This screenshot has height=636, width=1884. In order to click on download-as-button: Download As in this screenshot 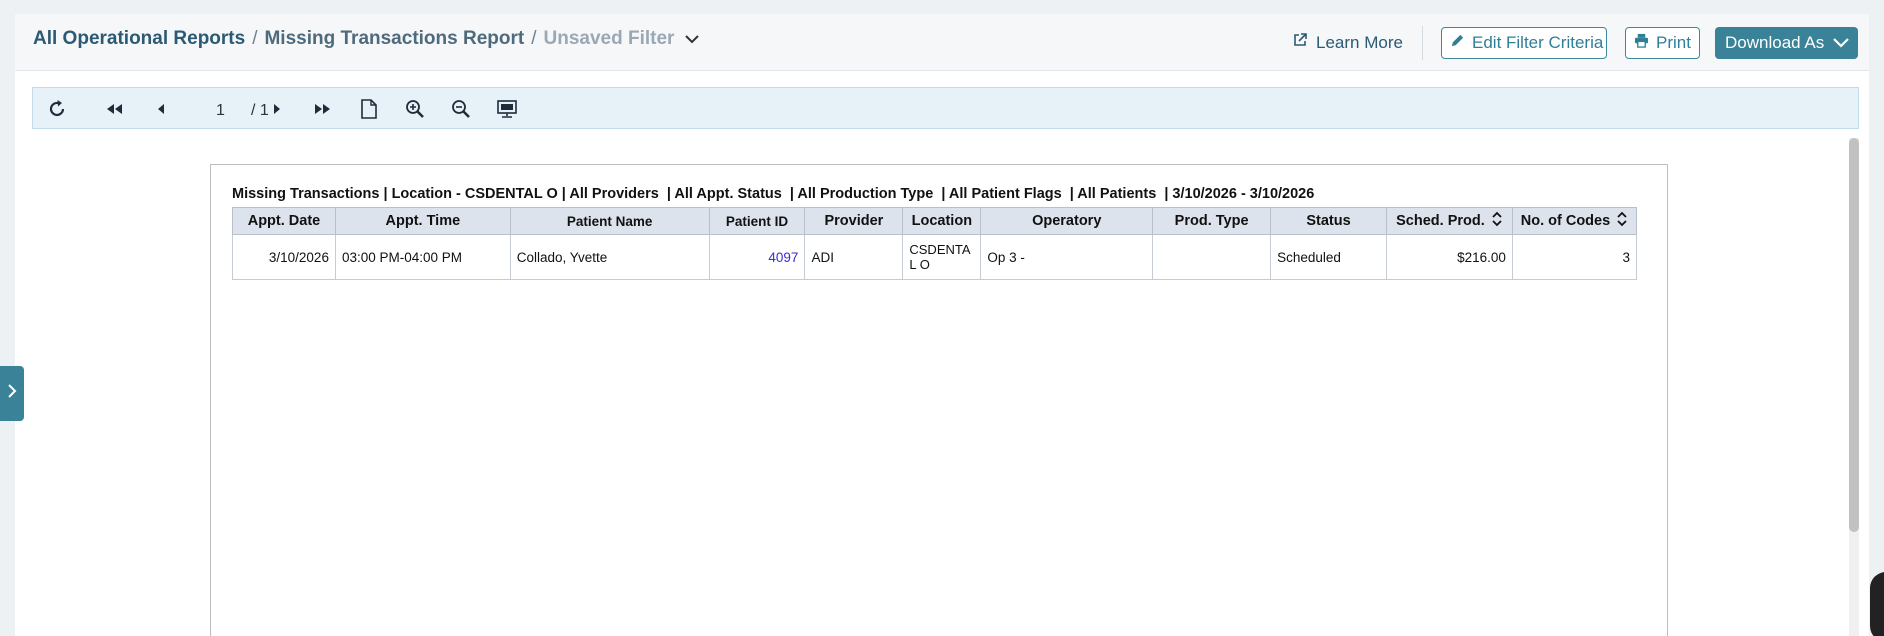, I will do `click(1786, 43)`.